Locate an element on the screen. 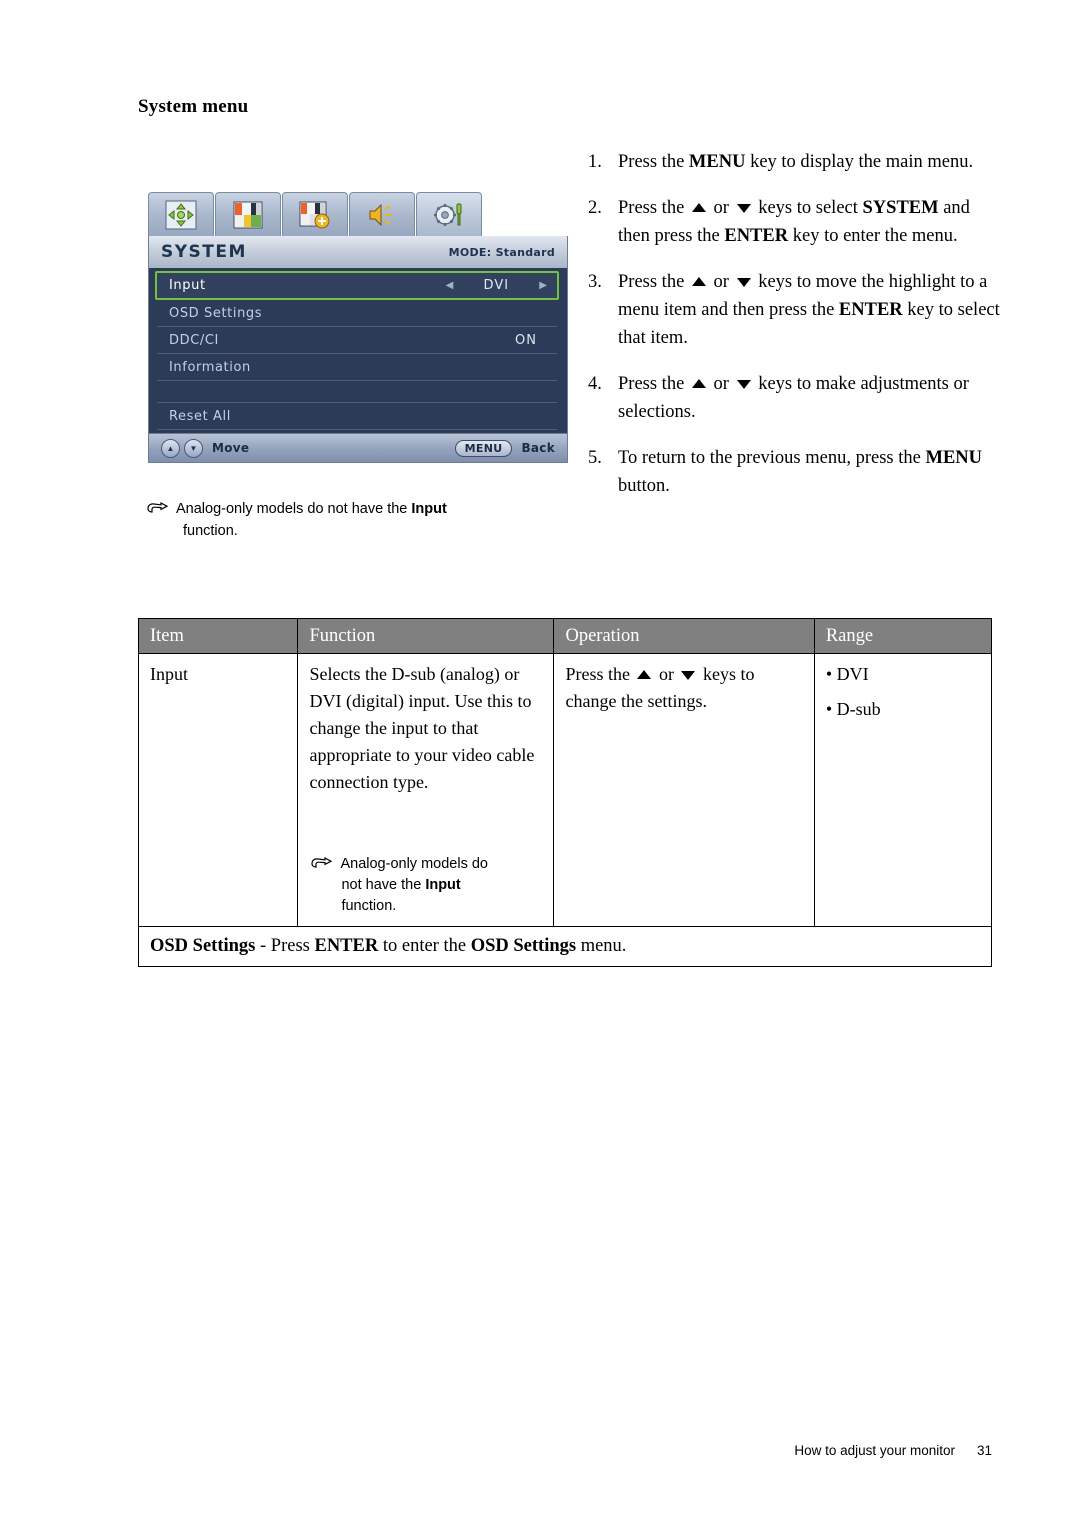 The image size is (1080, 1528). osd-tab-picture is located at coordinates (248, 214).